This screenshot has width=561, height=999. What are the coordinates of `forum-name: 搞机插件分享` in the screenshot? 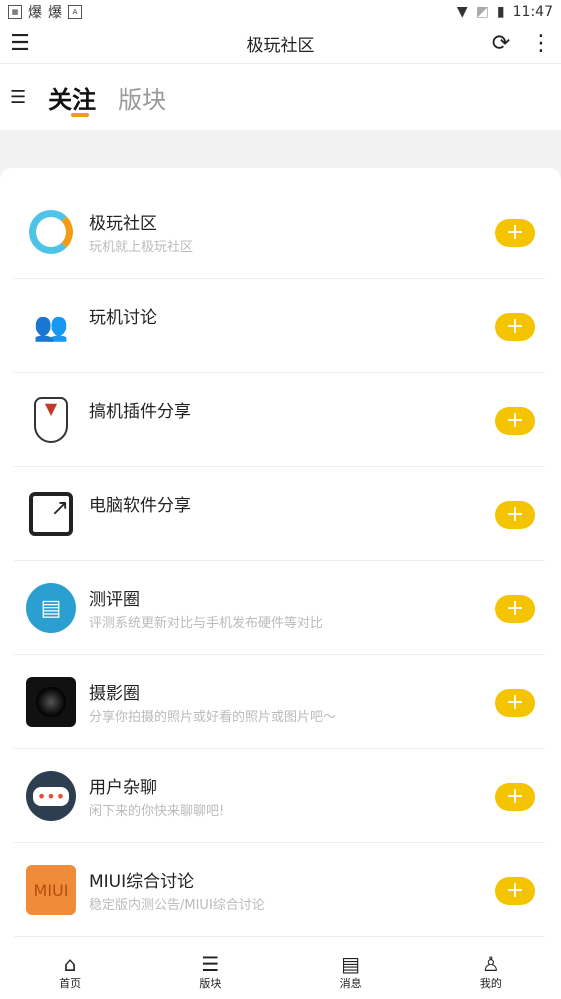 It's located at (140, 412).